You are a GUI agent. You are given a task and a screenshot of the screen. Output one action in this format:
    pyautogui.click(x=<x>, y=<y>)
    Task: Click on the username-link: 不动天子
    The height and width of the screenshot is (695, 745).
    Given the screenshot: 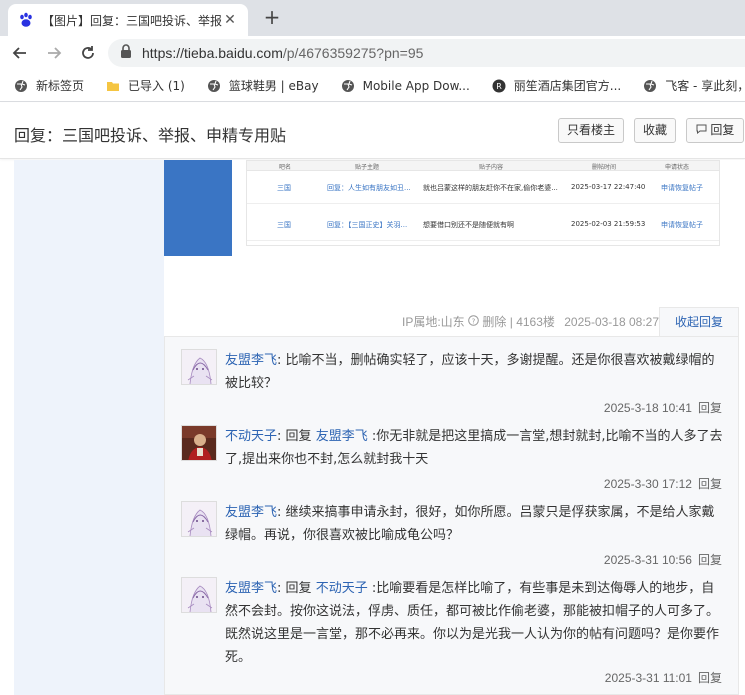 What is the action you would take?
    pyautogui.click(x=251, y=436)
    